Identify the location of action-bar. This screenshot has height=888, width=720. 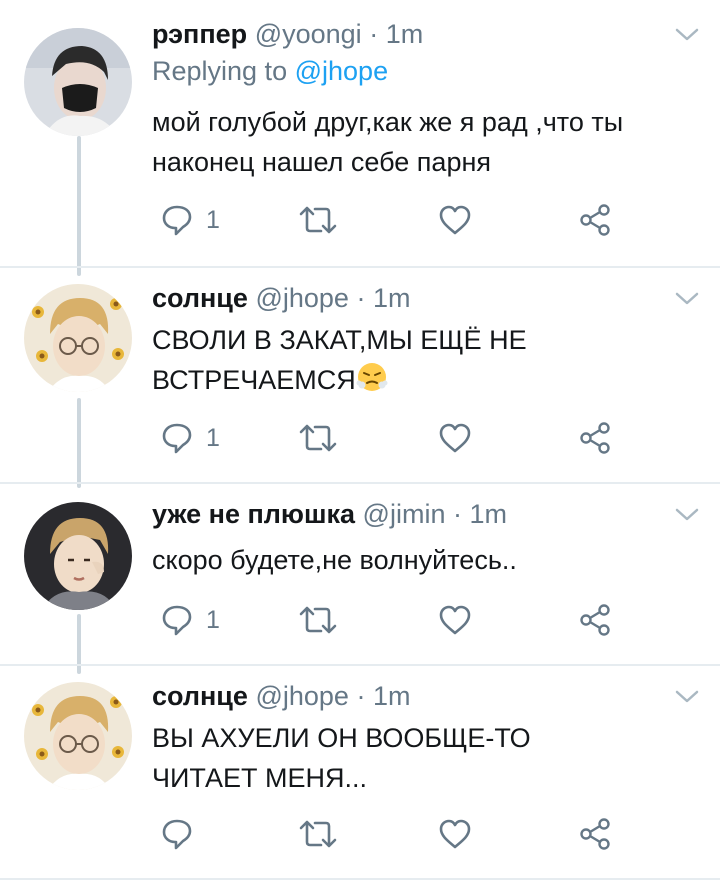
(412, 834).